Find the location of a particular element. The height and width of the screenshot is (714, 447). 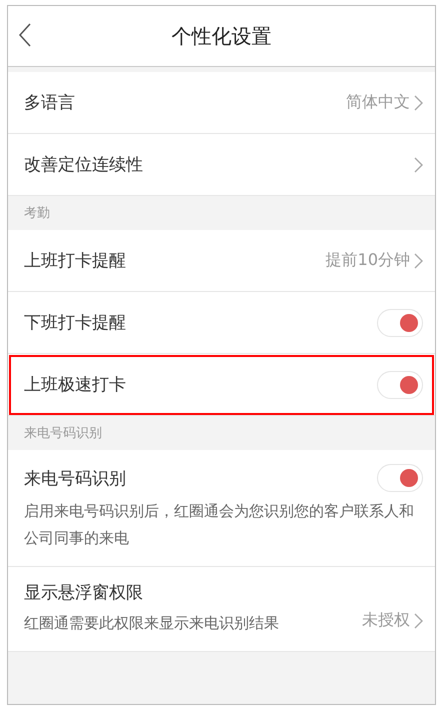

setting-value: 提前10分钟 is located at coordinates (368, 260).